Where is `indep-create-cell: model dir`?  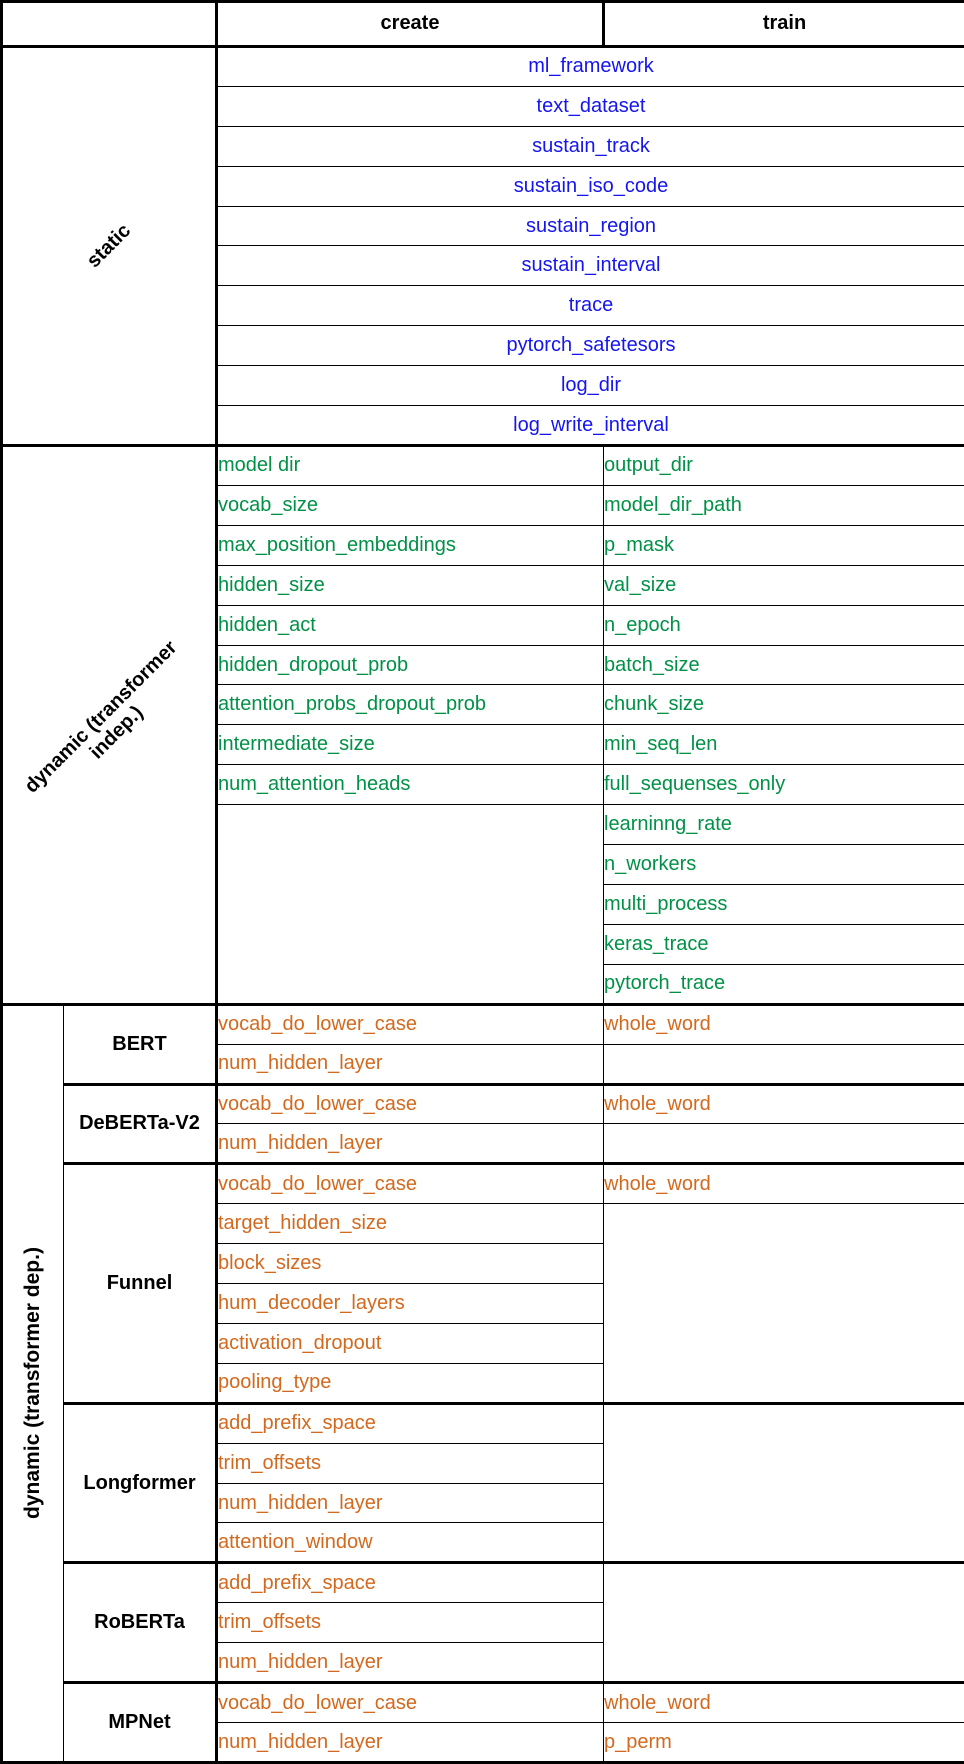
indep-create-cell: model dir is located at coordinates (410, 465).